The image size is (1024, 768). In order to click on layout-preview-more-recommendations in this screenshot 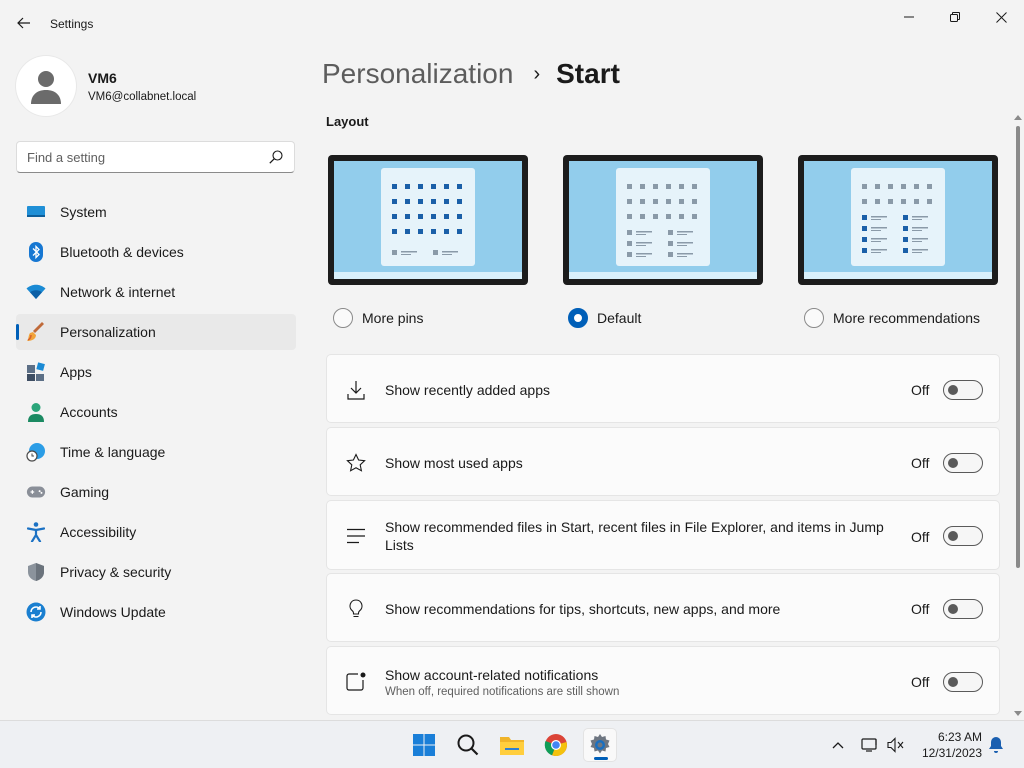, I will do `click(898, 220)`.